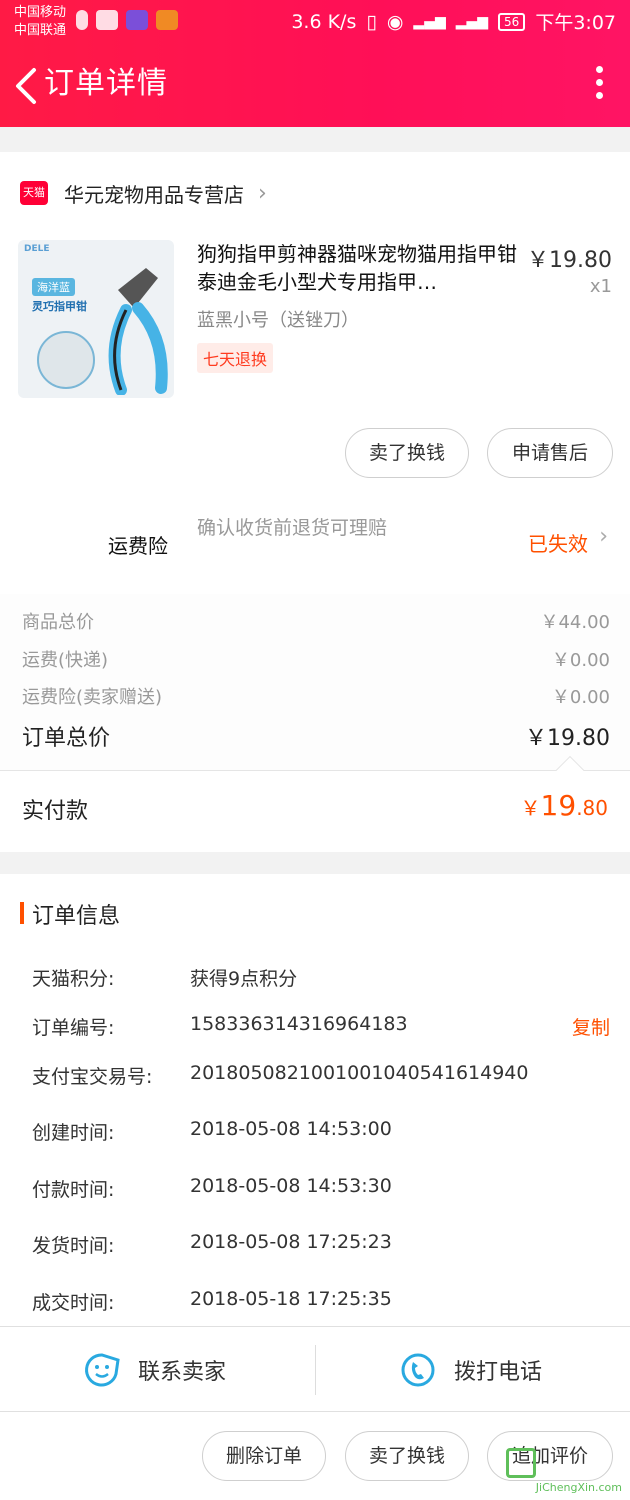 The image size is (630, 1500). What do you see at coordinates (65, 660) in the screenshot?
I see `shipping-label: 运费(快递)` at bounding box center [65, 660].